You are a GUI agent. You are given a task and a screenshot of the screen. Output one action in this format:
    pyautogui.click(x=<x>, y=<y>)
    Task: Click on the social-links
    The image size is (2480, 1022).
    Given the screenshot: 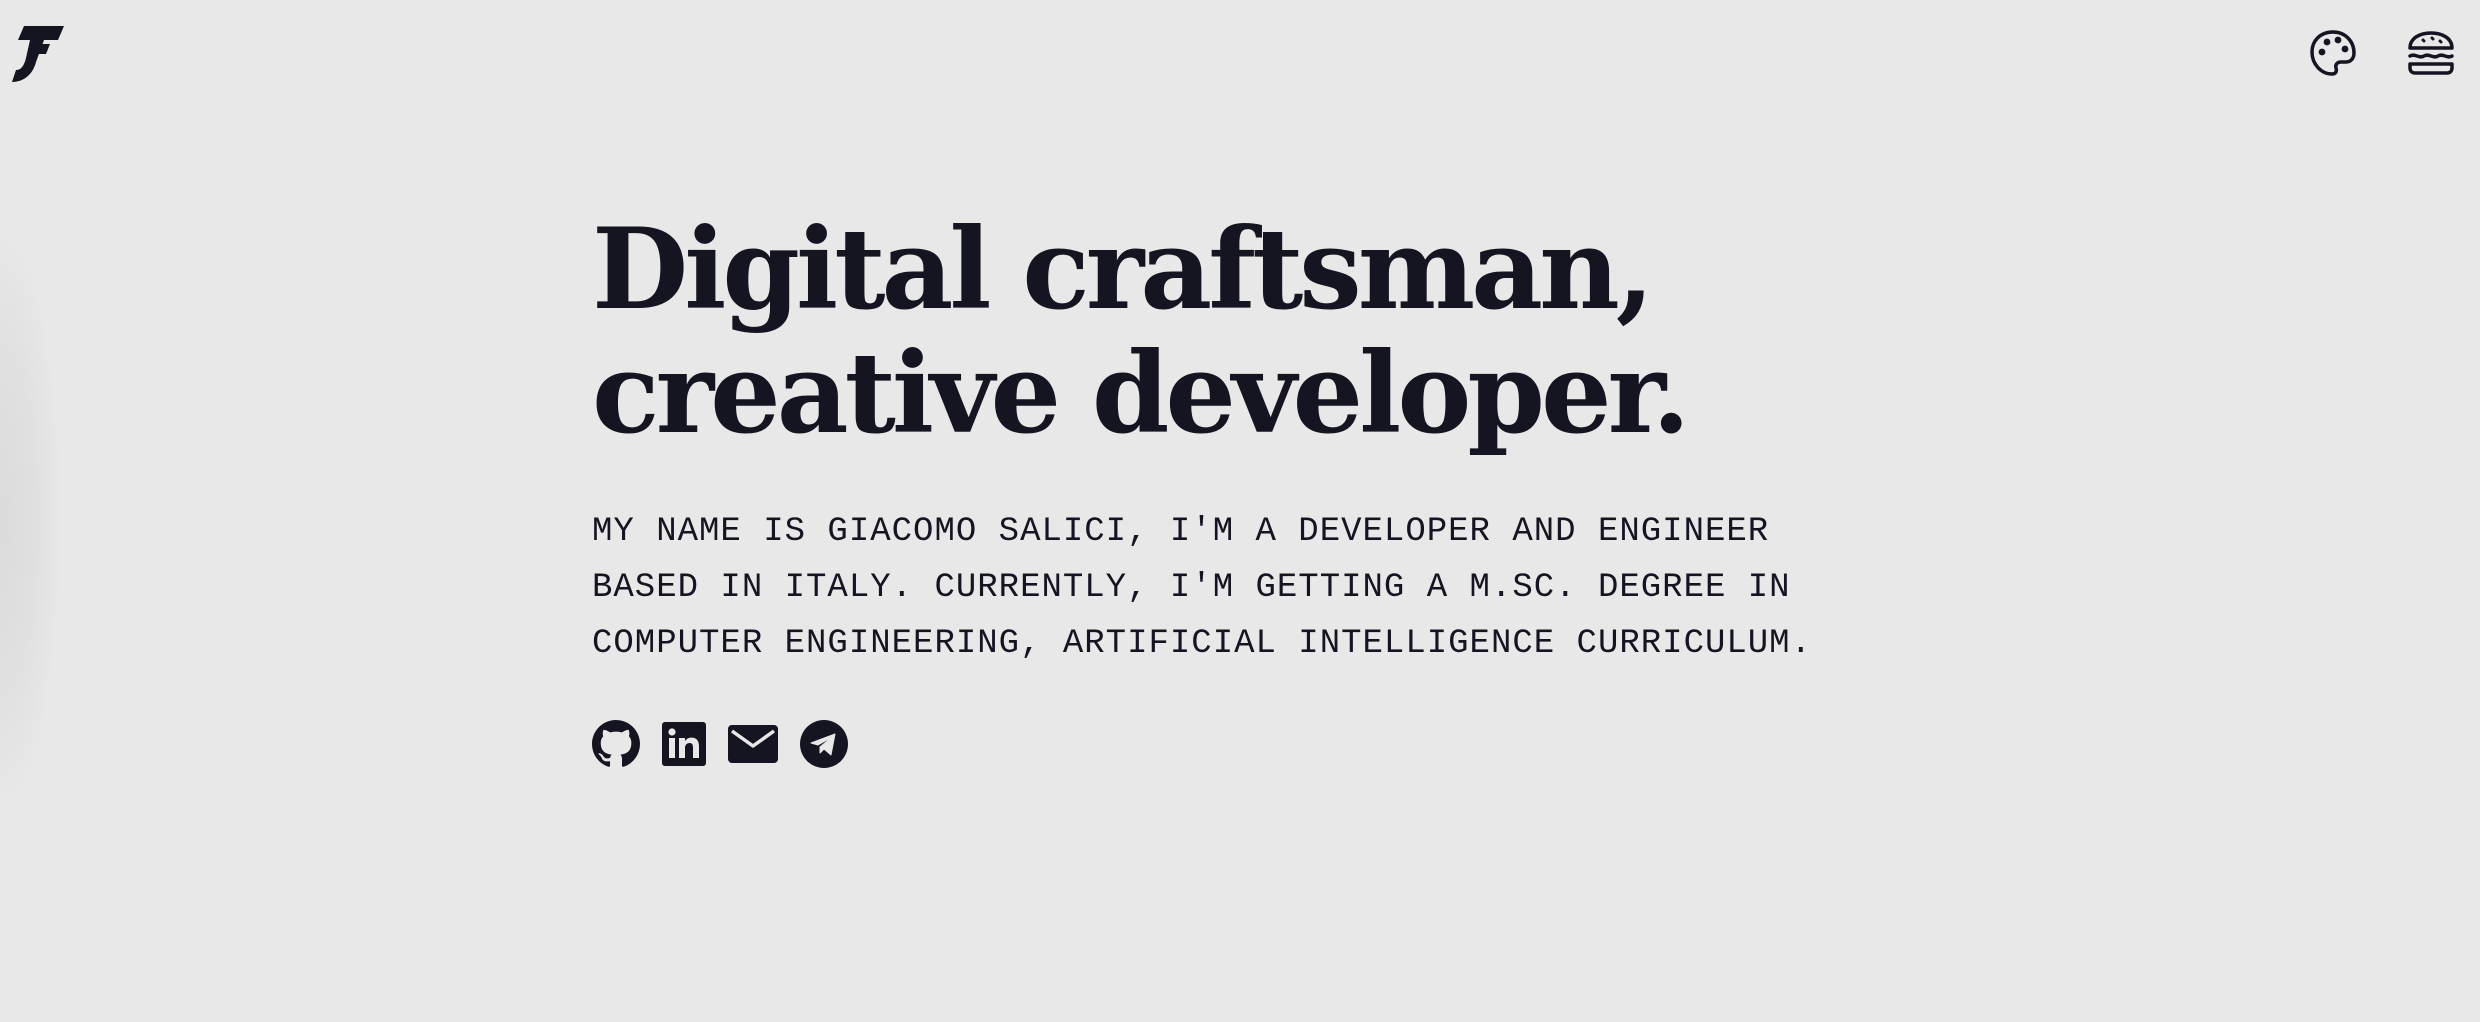 What is the action you would take?
    pyautogui.click(x=1242, y=744)
    